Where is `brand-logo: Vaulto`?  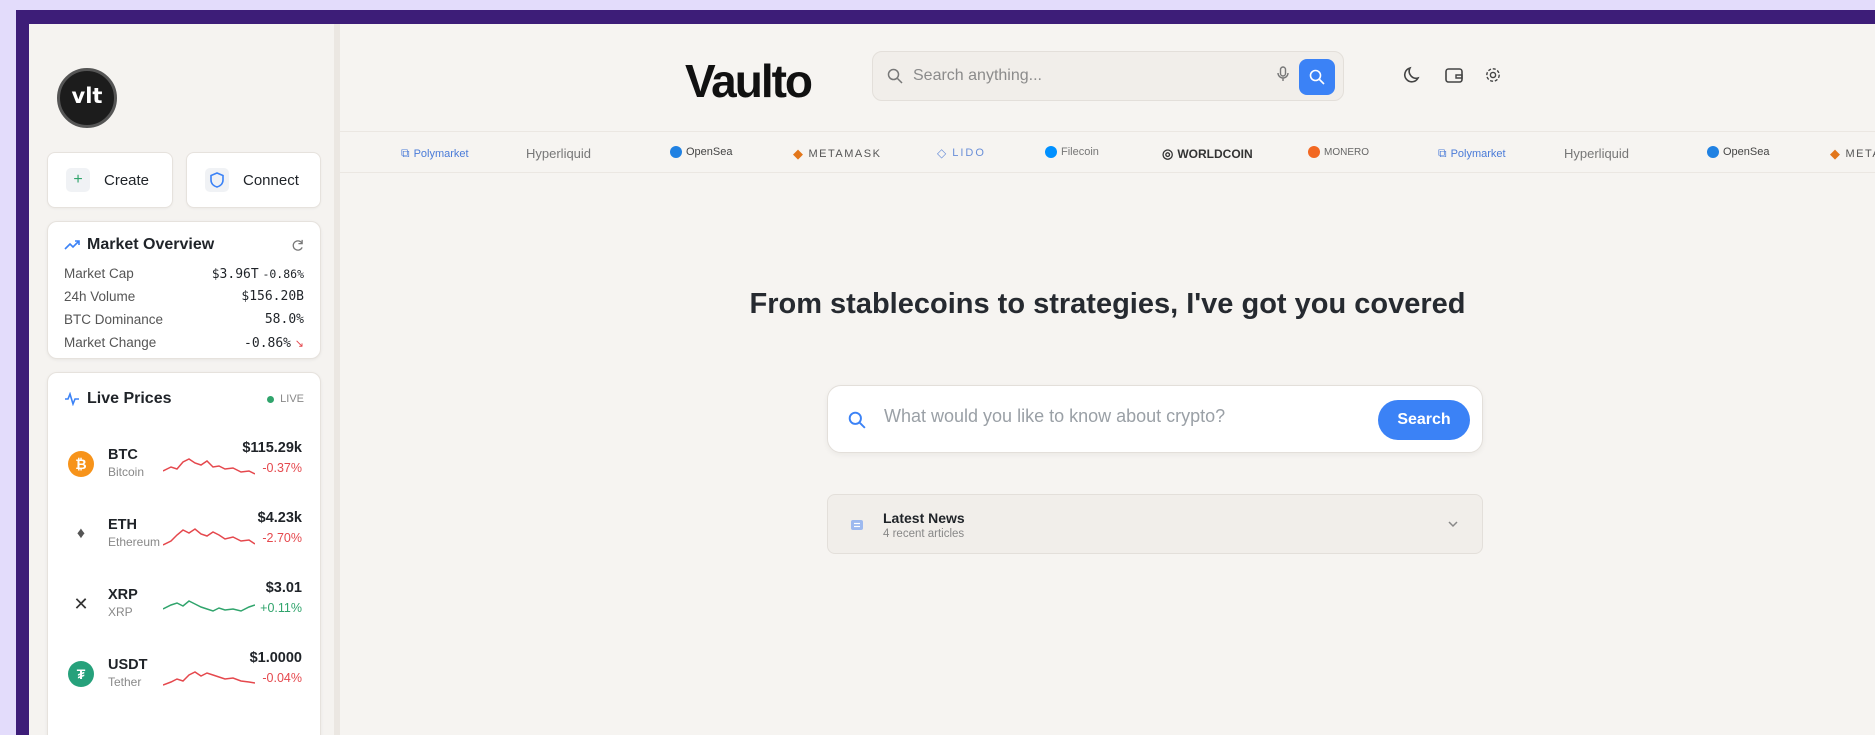 brand-logo: Vaulto is located at coordinates (749, 81).